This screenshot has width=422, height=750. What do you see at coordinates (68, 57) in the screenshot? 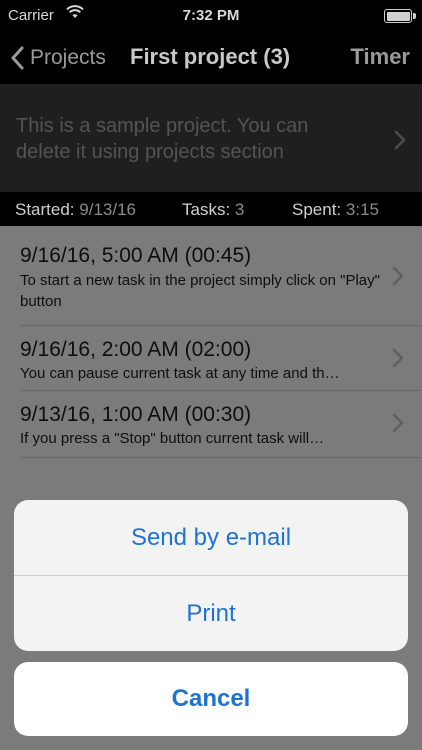
I see `back-button-label: Projects` at bounding box center [68, 57].